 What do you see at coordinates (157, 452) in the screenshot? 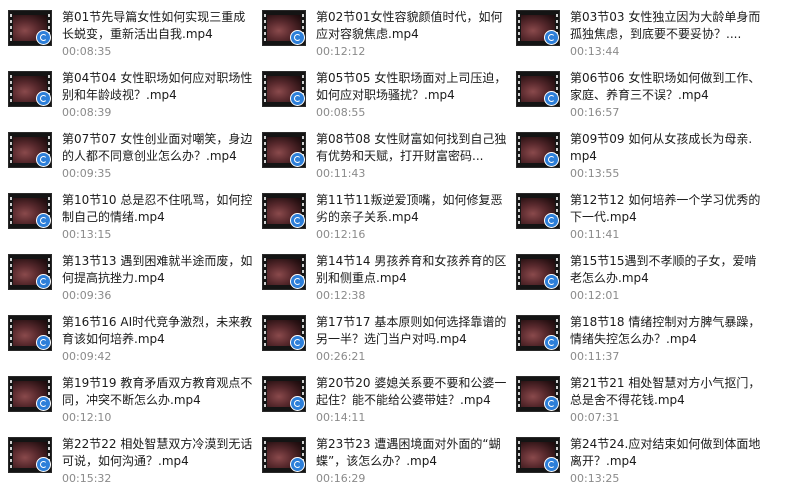
I see `file-name: 第22节22 相处智慧双方冷漠到无话可说，如何沟通？.mp4` at bounding box center [157, 452].